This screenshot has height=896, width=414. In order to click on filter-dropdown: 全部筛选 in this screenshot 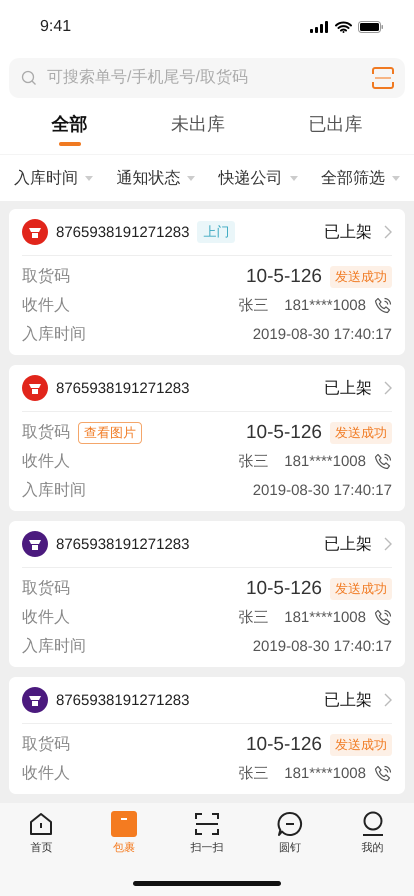, I will do `click(360, 178)`.